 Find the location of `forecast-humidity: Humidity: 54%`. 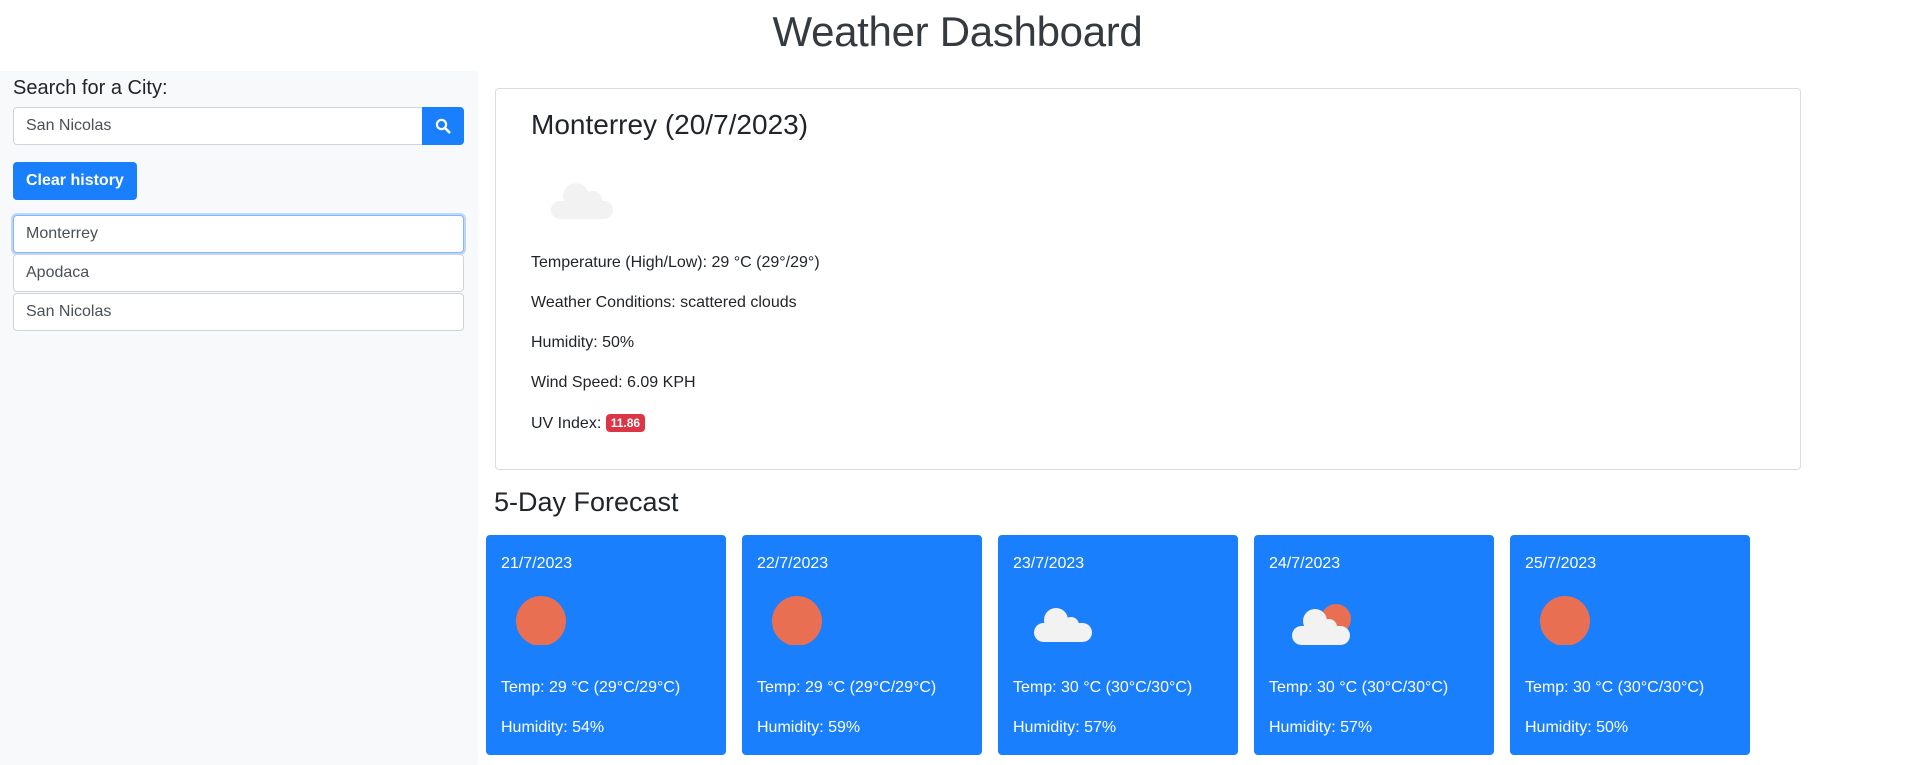

forecast-humidity: Humidity: 54% is located at coordinates (553, 727).